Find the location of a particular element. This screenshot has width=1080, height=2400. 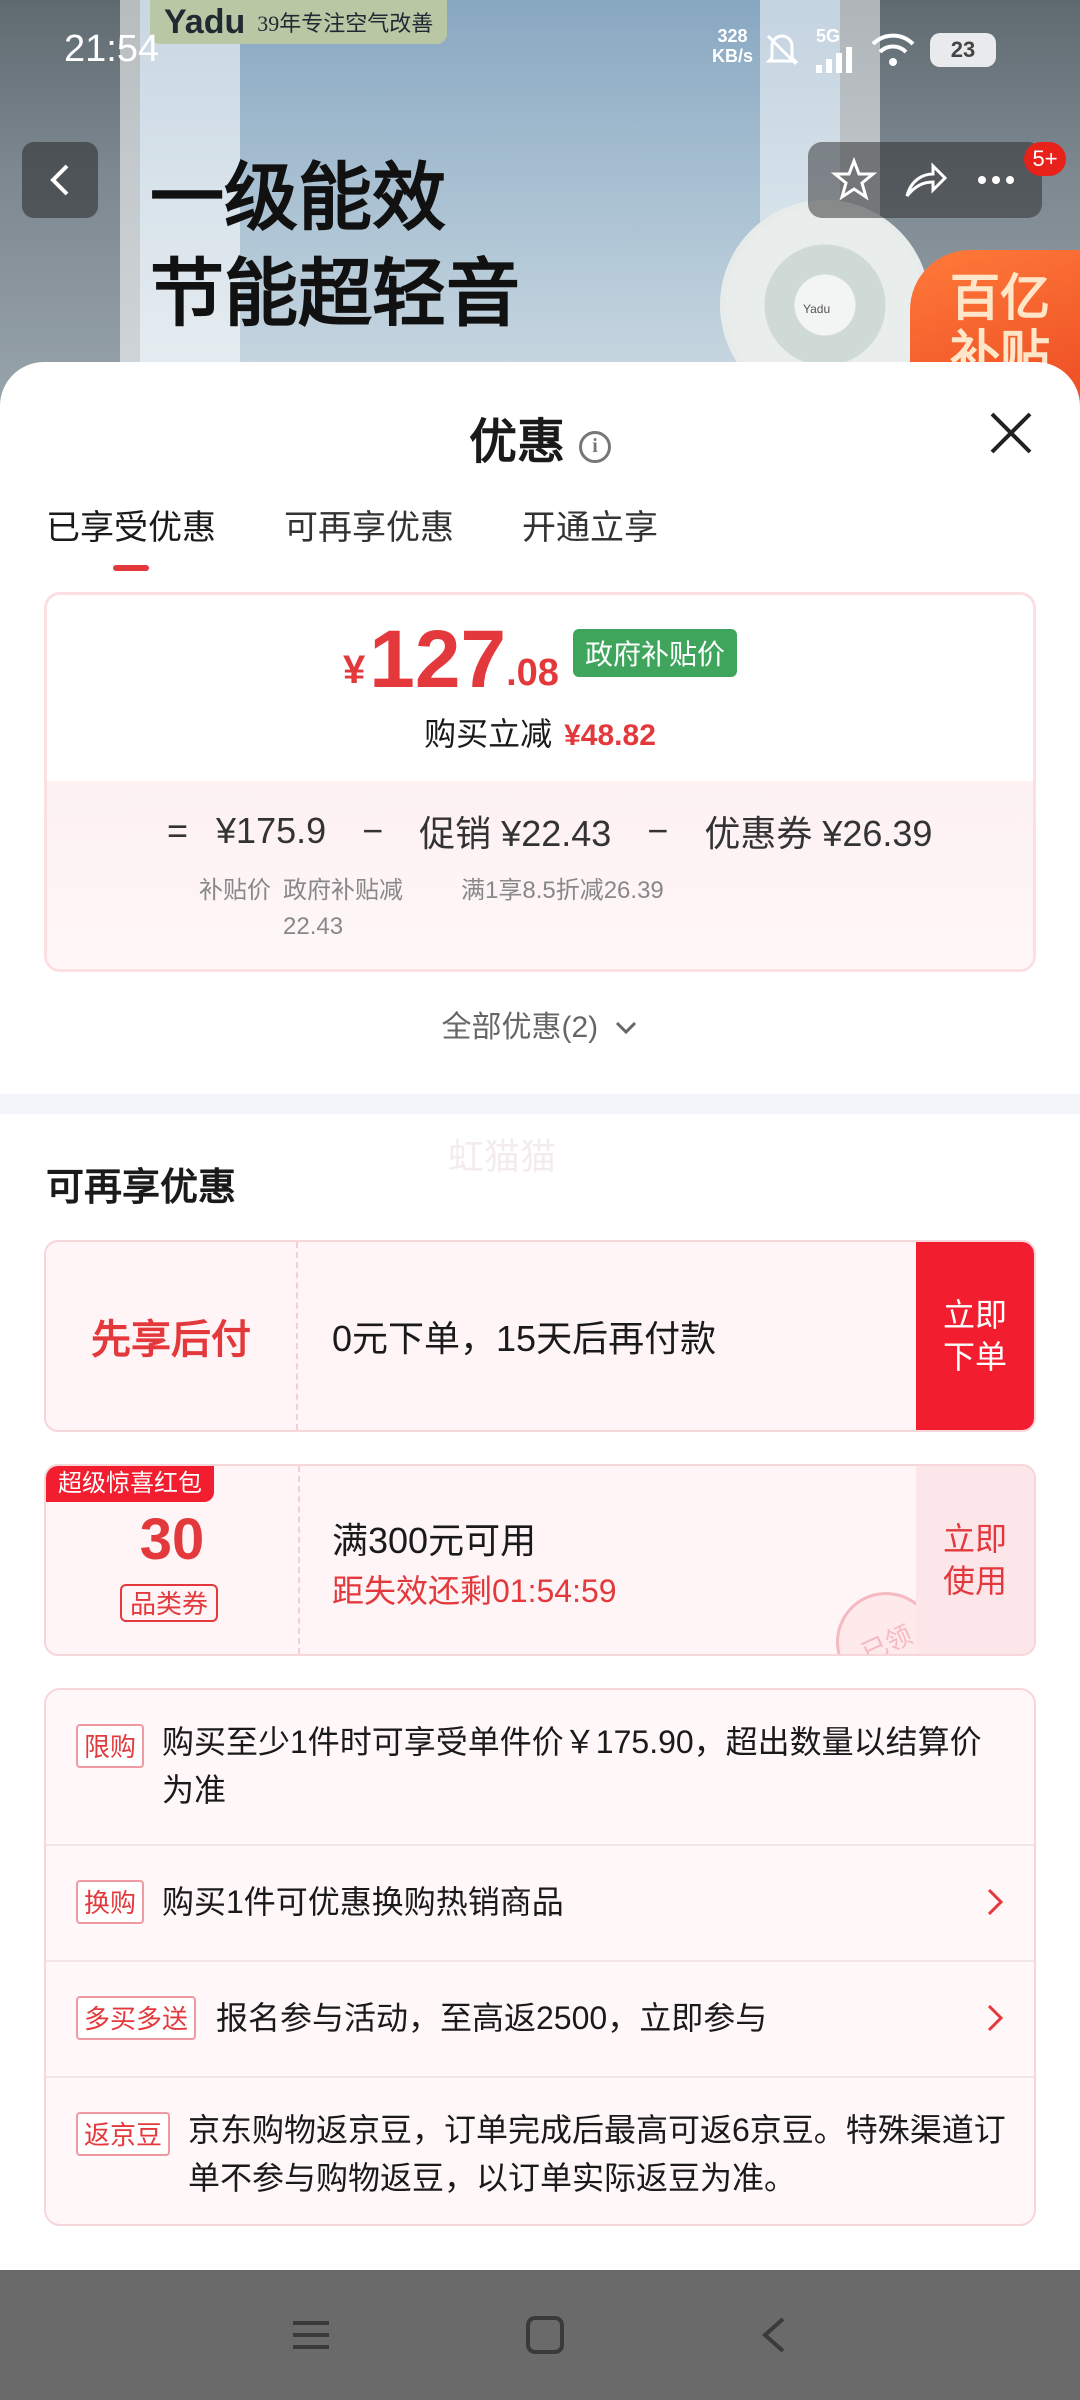

status-icons: 5G 23 is located at coordinates (879, 49).